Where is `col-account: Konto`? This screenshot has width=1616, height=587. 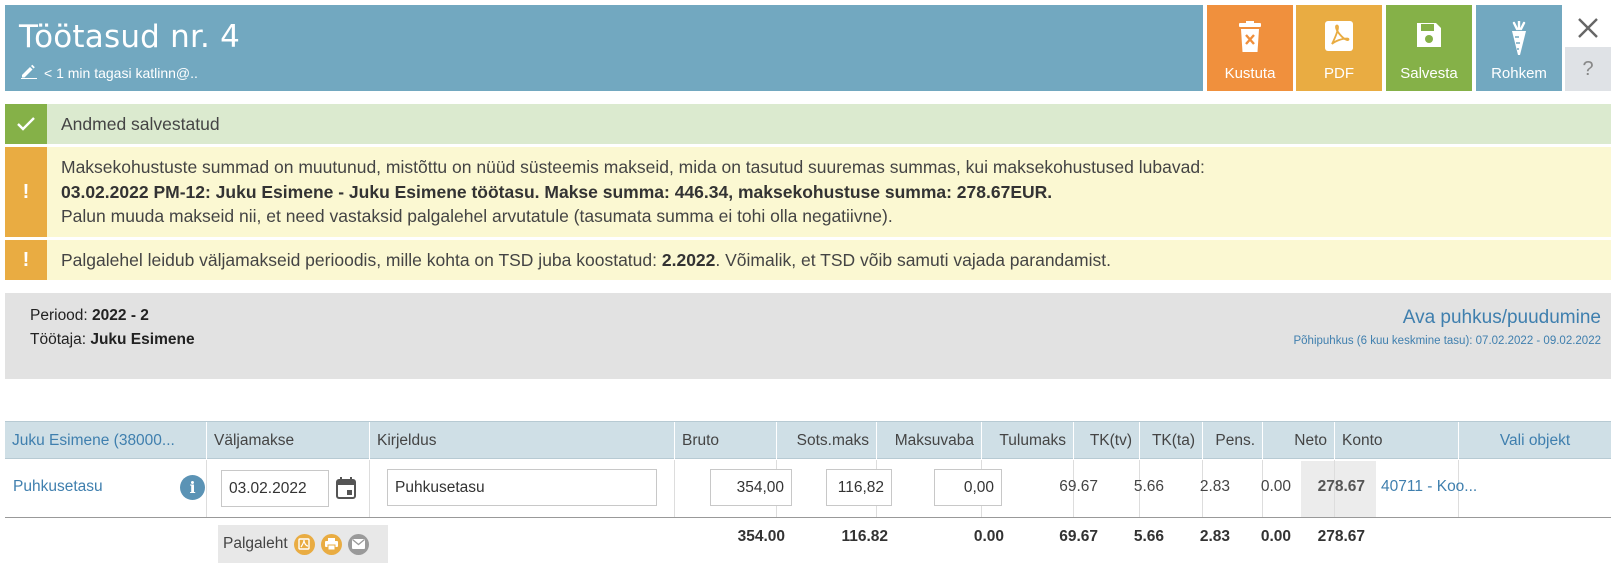 col-account: Konto is located at coordinates (1396, 440).